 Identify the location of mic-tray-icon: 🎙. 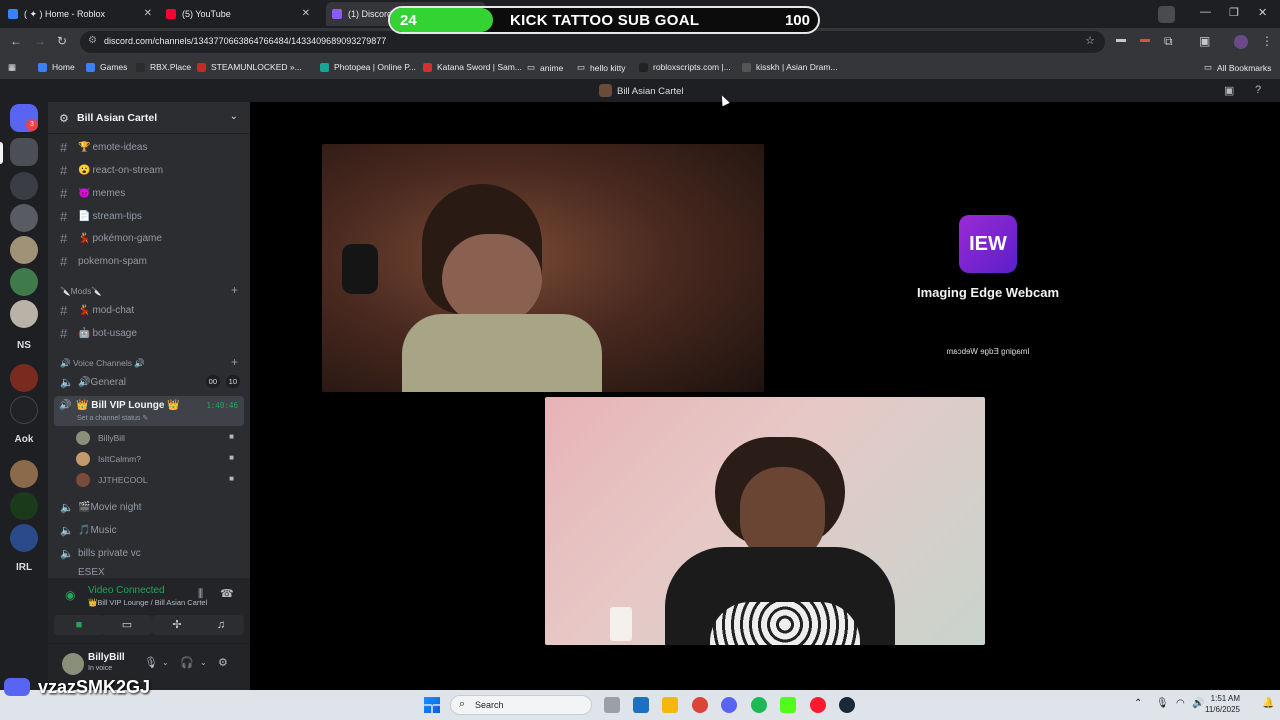
(1162, 703).